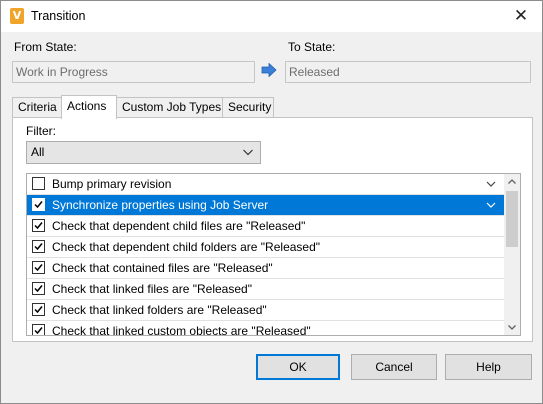 The width and height of the screenshot is (543, 404). What do you see at coordinates (159, 310) in the screenshot?
I see `action-label: Check that linked folders are "Released"` at bounding box center [159, 310].